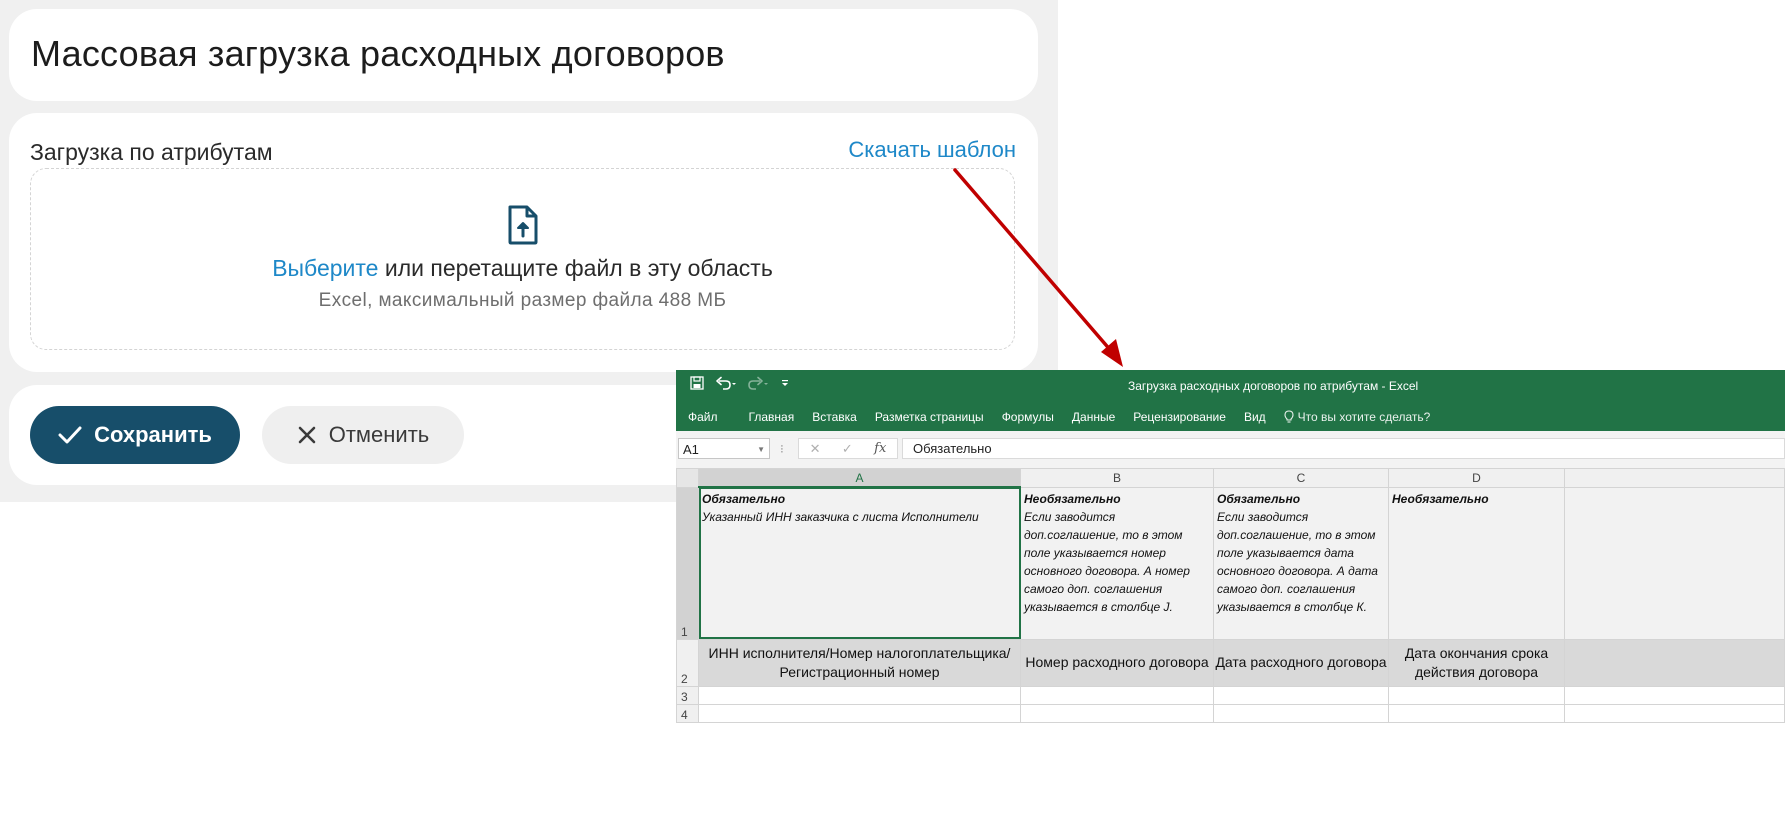  What do you see at coordinates (1301, 662) in the screenshot?
I see `cell-c2: Дата расходного договора` at bounding box center [1301, 662].